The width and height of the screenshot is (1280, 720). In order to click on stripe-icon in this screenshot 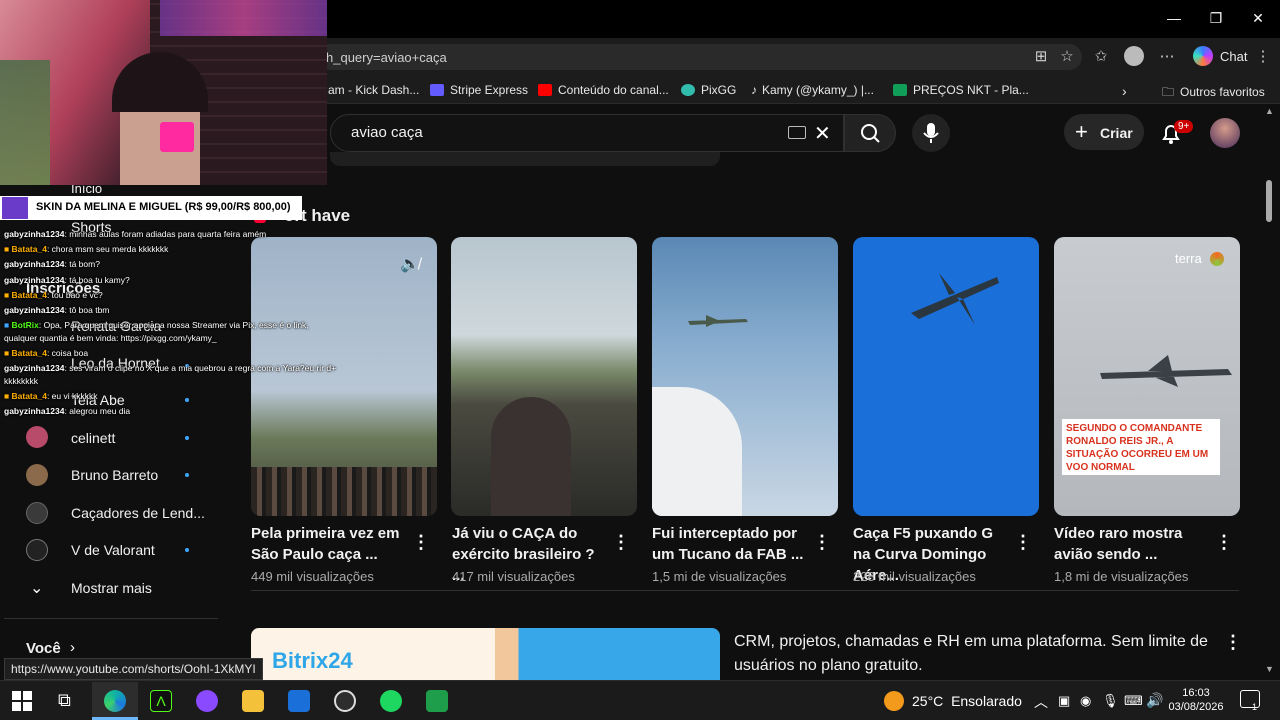, I will do `click(437, 90)`.